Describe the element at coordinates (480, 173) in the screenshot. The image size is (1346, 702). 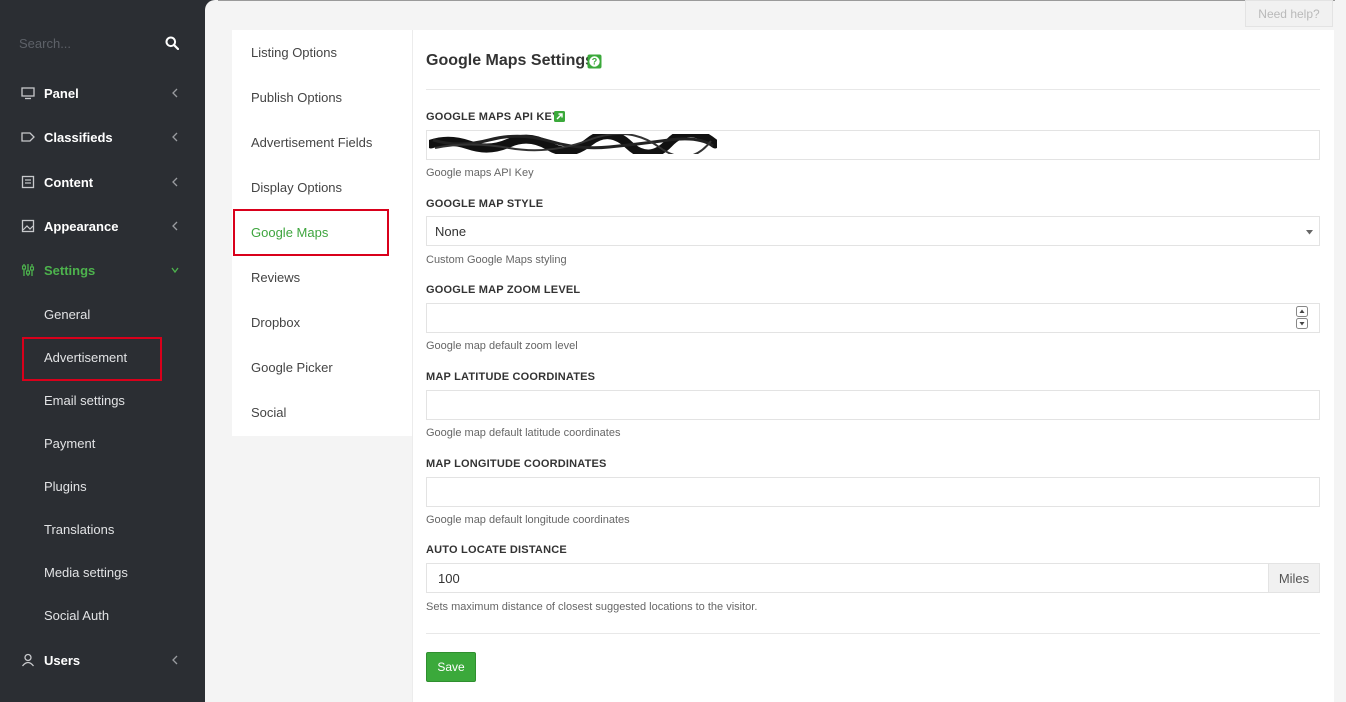
I see `api-key-help: Google maps API Key` at that location.